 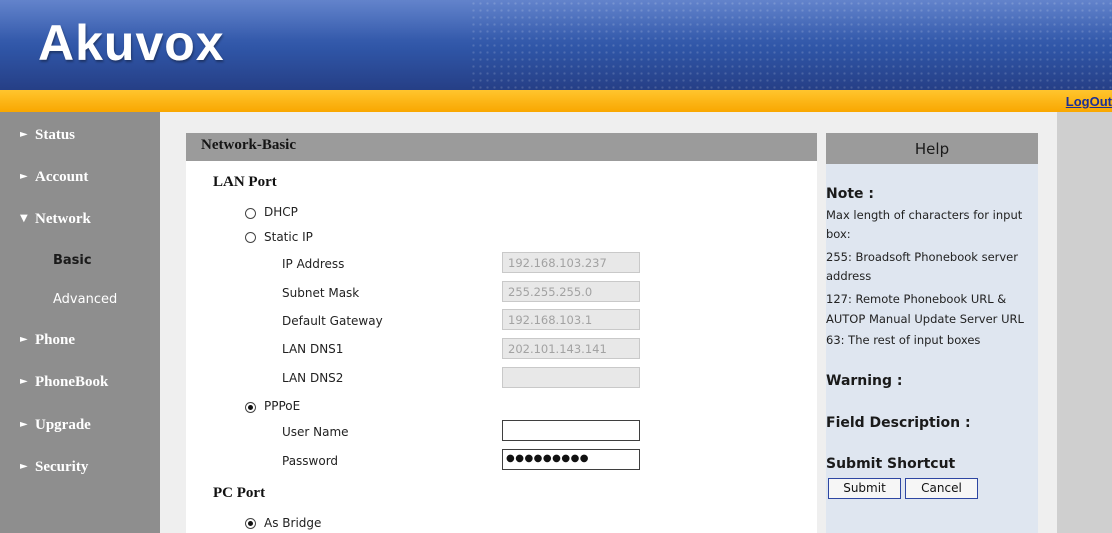 What do you see at coordinates (250, 407) in the screenshot?
I see `pppoe-radio` at bounding box center [250, 407].